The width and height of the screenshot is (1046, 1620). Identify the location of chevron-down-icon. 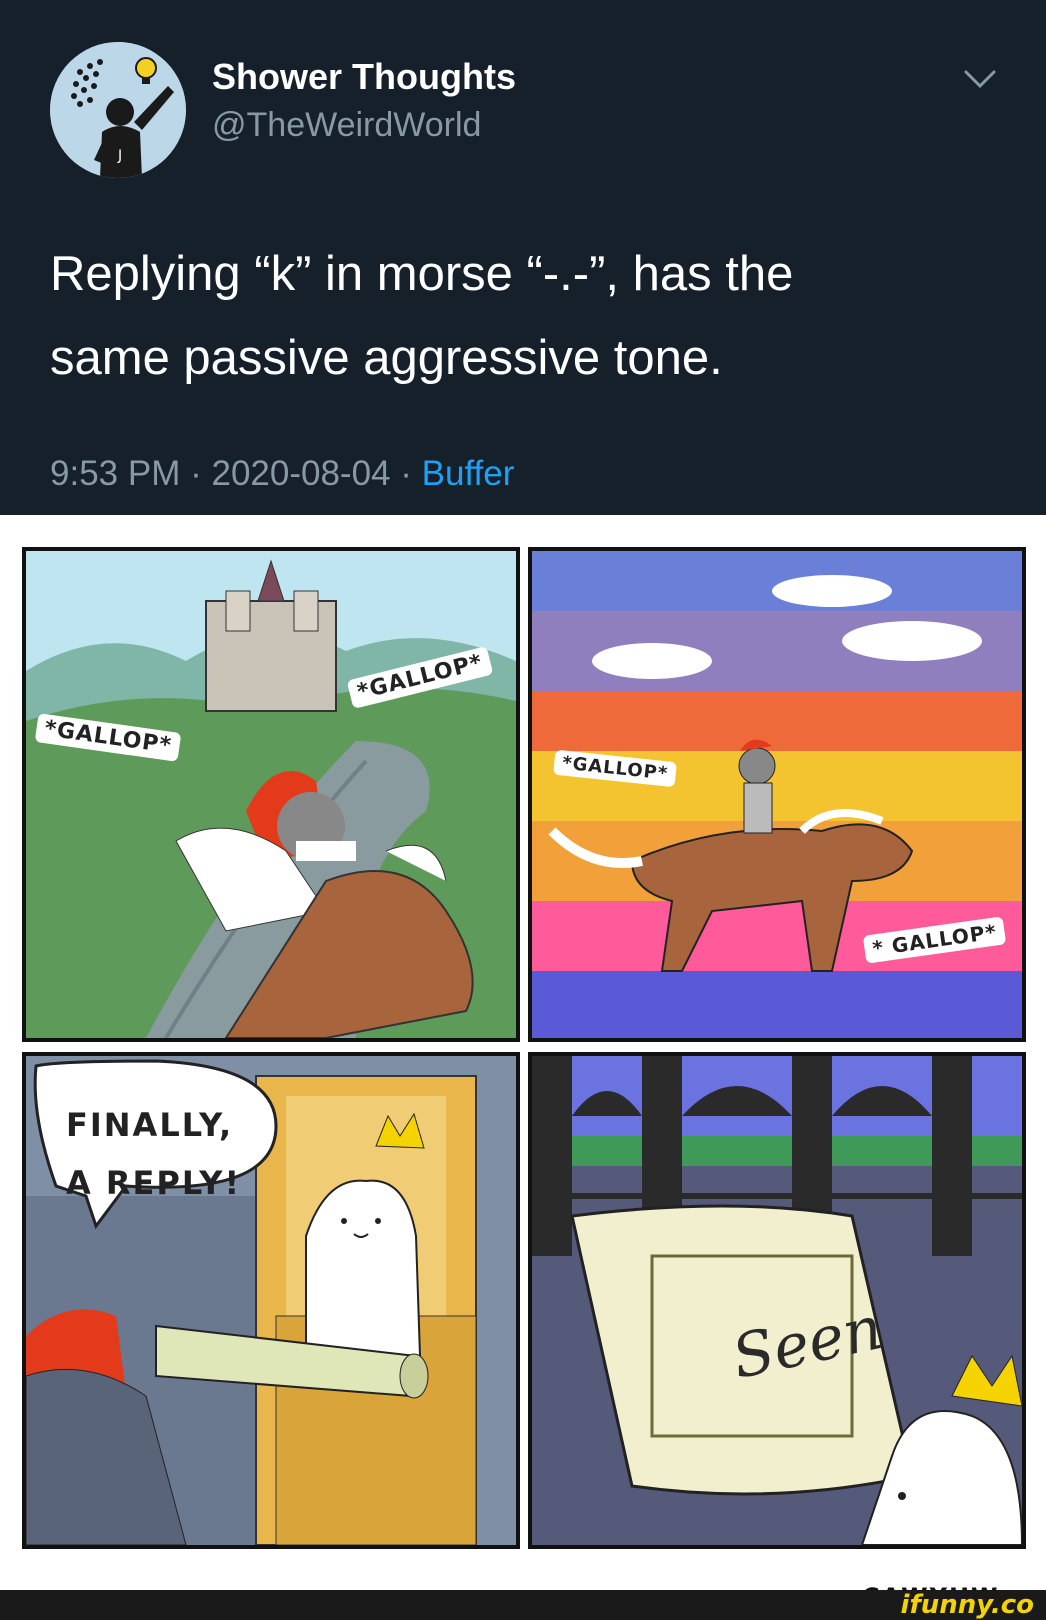
(980, 78).